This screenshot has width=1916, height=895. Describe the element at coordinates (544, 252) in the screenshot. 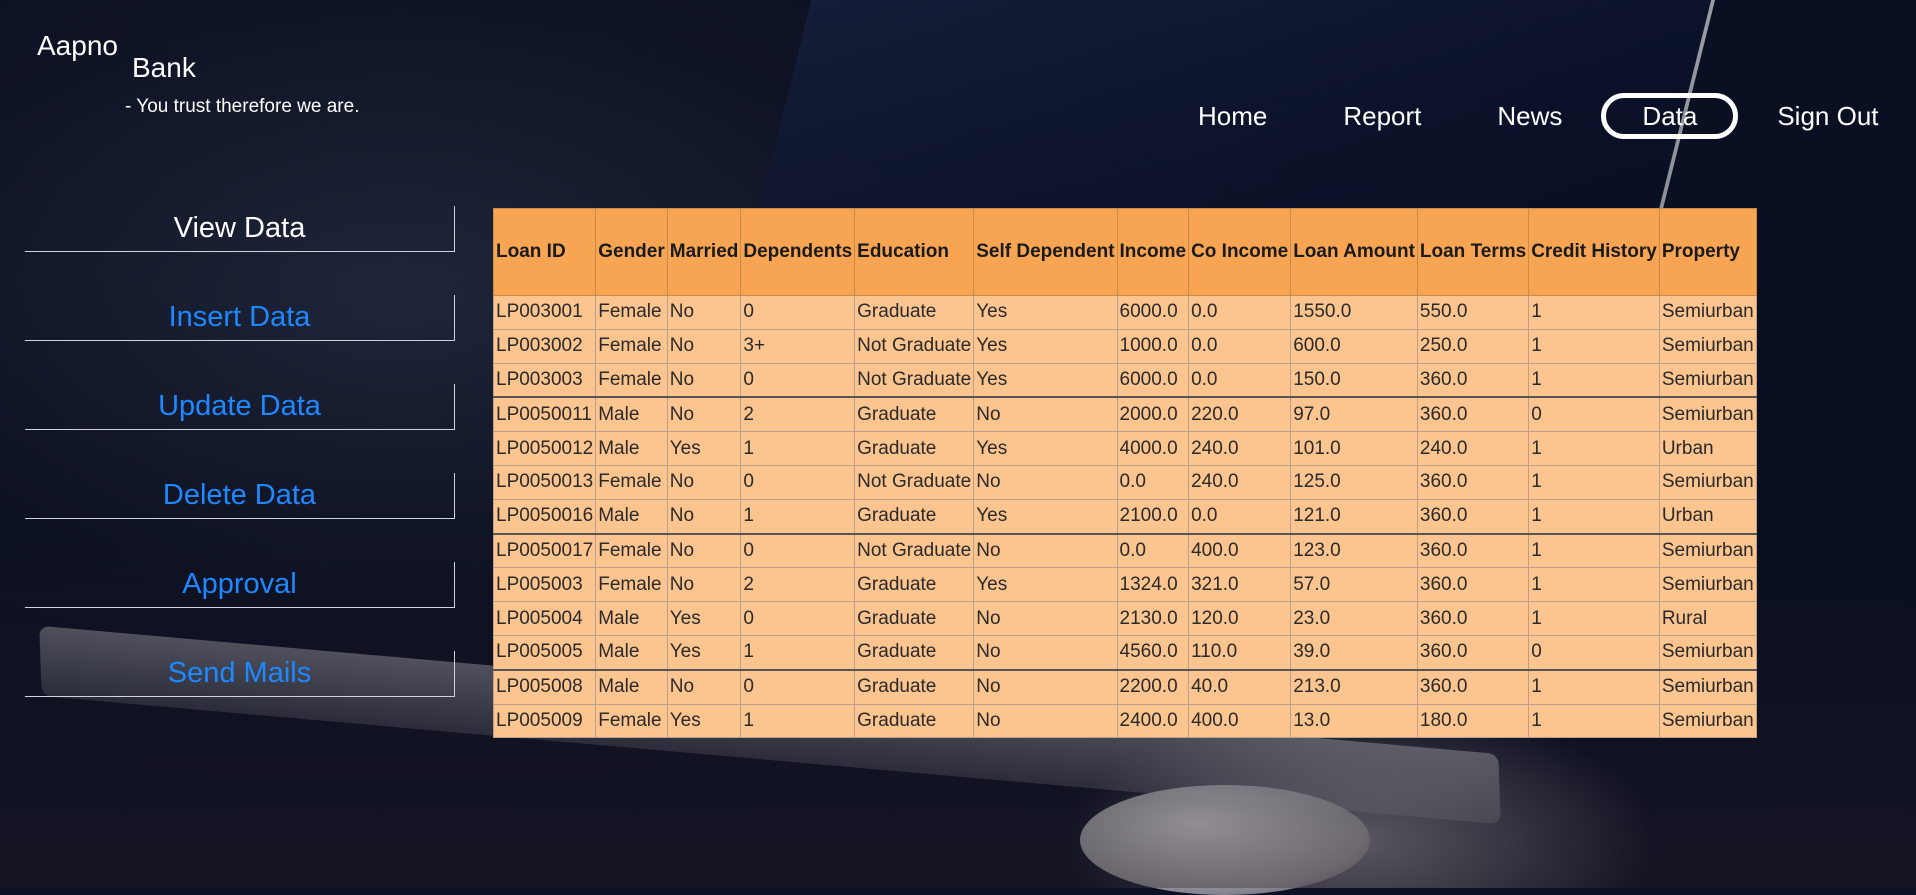

I see `column-header: Loan ID` at that location.